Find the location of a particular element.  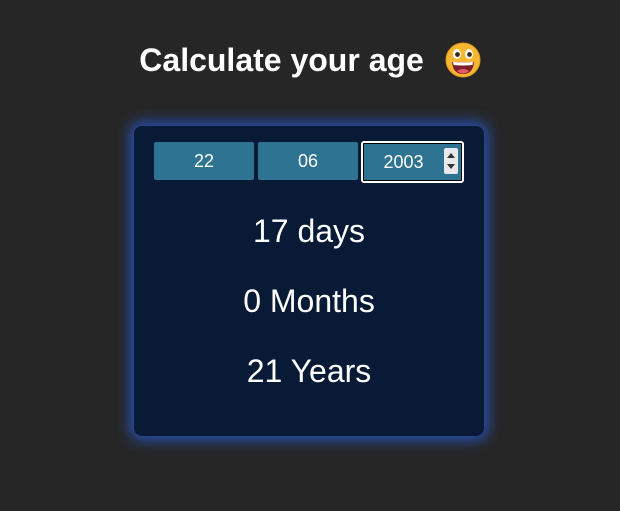

days-result: 17 days is located at coordinates (309, 231).